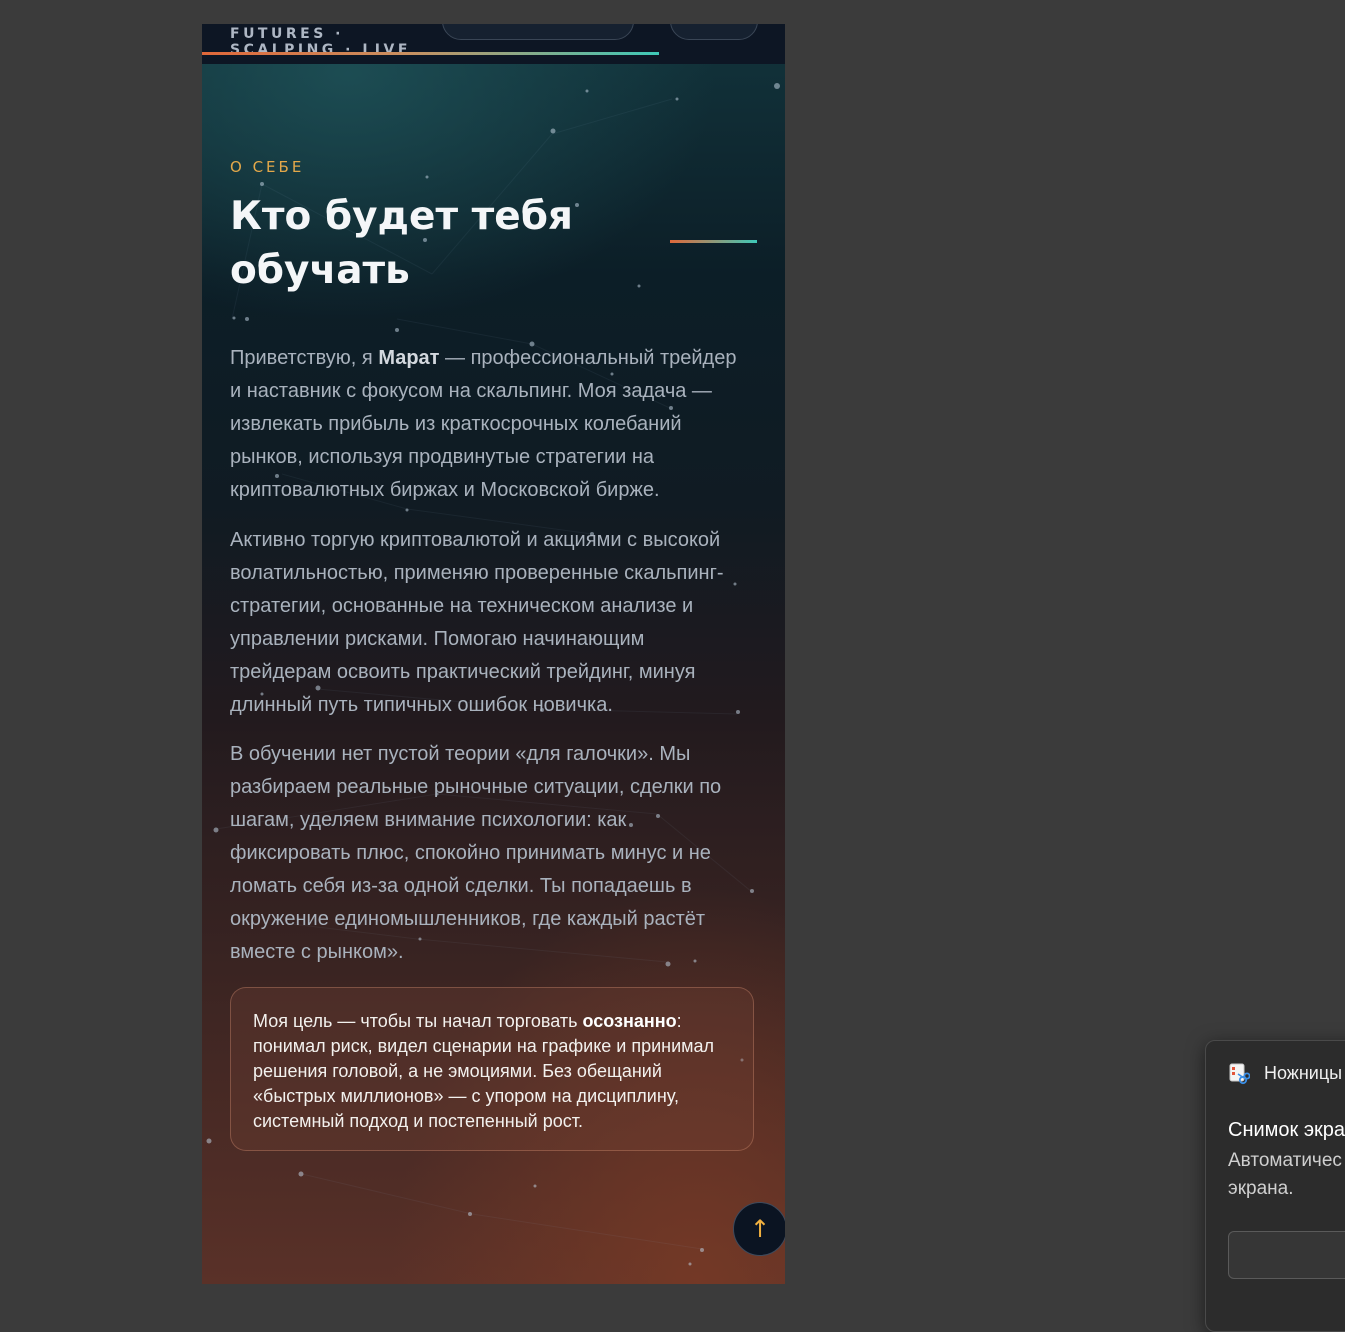  Describe the element at coordinates (1285, 1174) in the screenshot. I see `notification-body: Автоматичес экрана.` at that location.